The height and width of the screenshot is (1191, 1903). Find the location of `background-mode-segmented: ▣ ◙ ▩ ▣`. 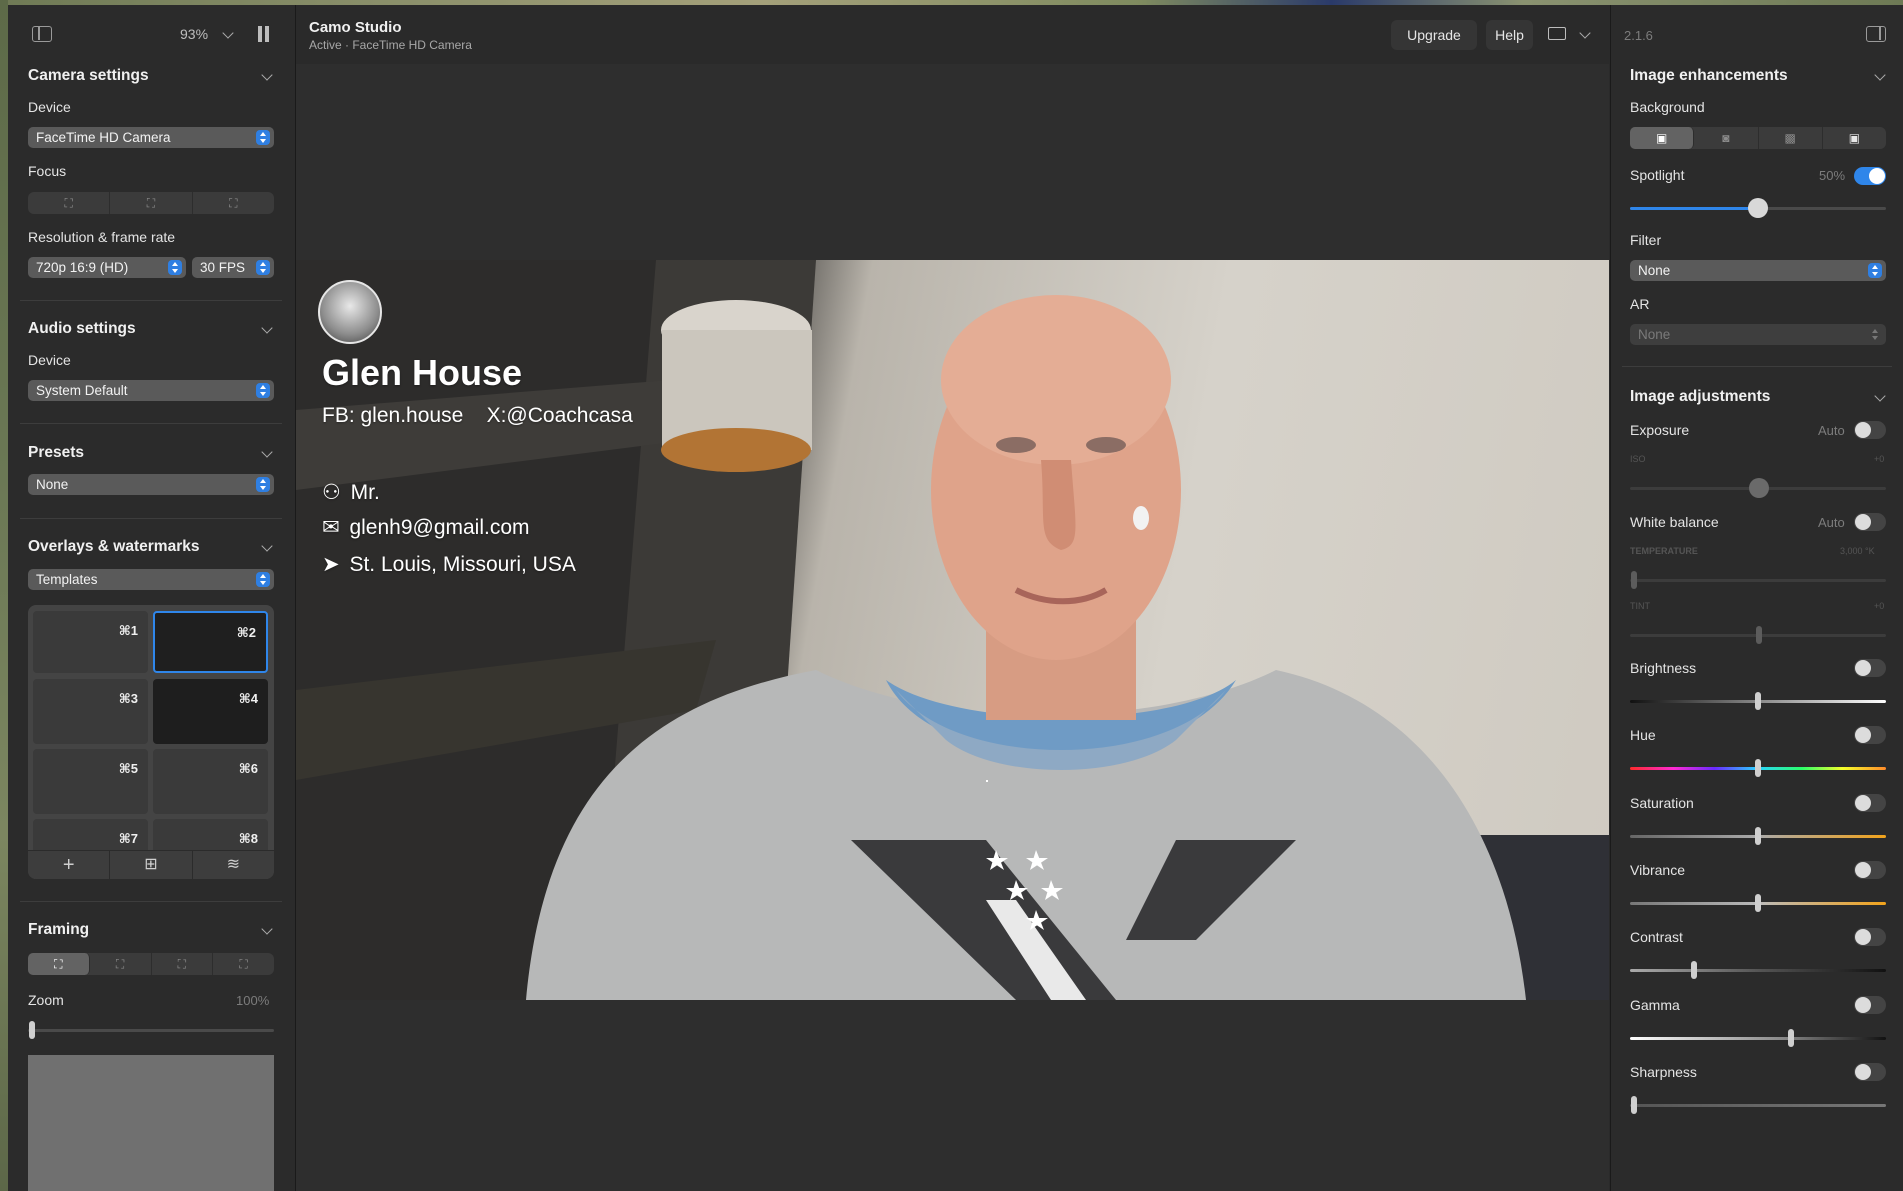

background-mode-segmented: ▣ ◙ ▩ ▣ is located at coordinates (1758, 138).